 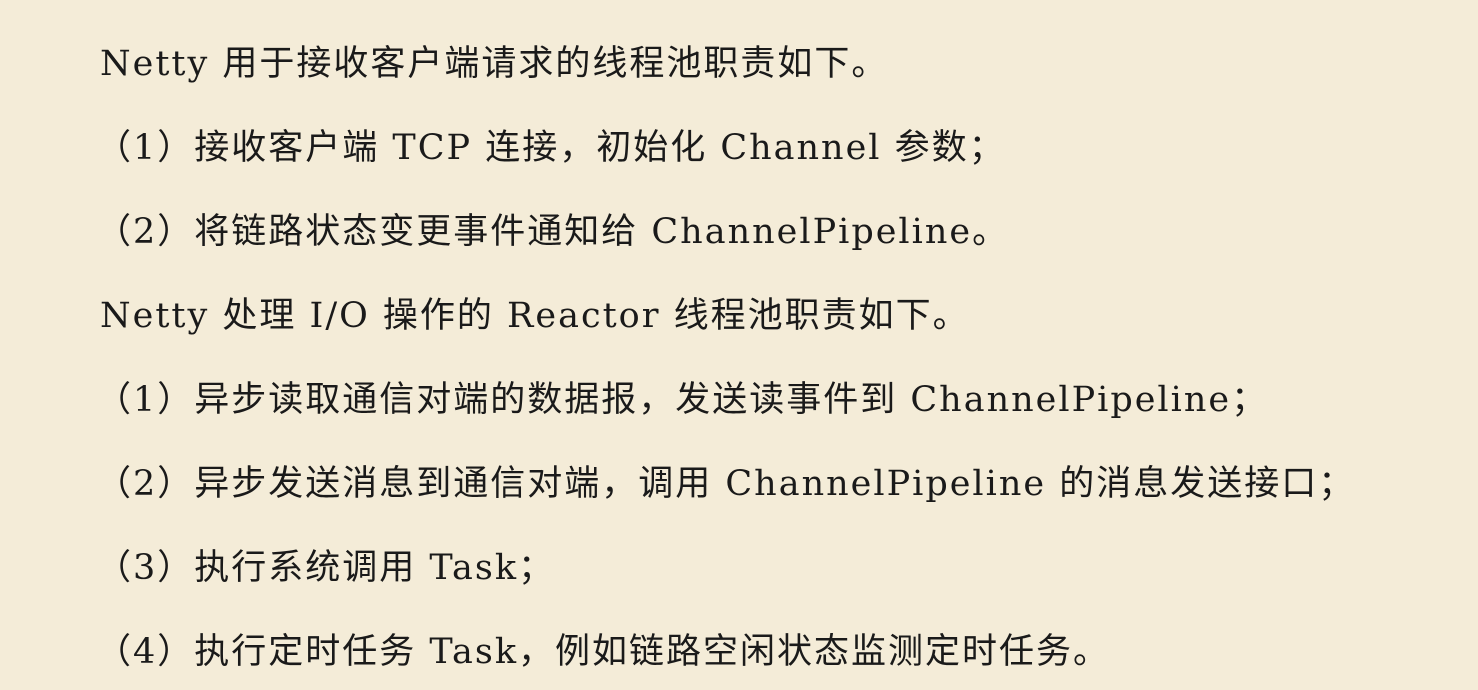 What do you see at coordinates (603, 652) in the screenshot?
I see `list-item-reactor-4: （4）执行定时任务 Task，例如链路空闲状态监测定时任务。` at bounding box center [603, 652].